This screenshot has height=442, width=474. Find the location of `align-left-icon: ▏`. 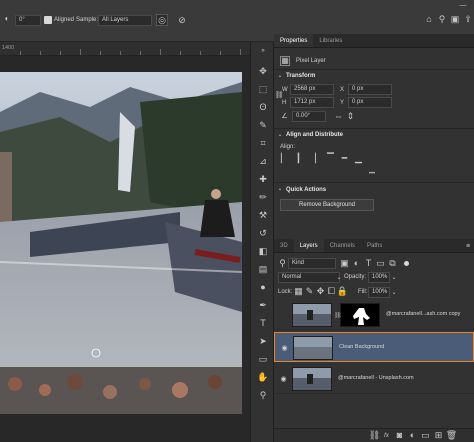

align-left-icon: ▏ is located at coordinates (284, 158).